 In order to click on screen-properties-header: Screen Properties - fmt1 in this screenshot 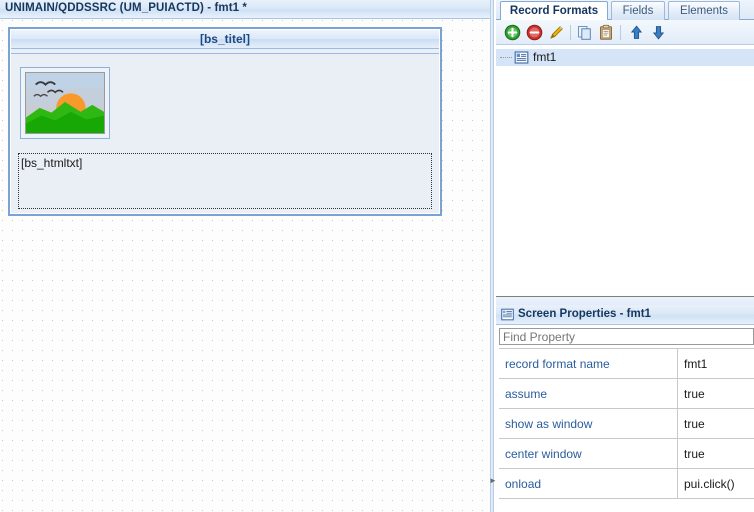, I will do `click(625, 315)`.